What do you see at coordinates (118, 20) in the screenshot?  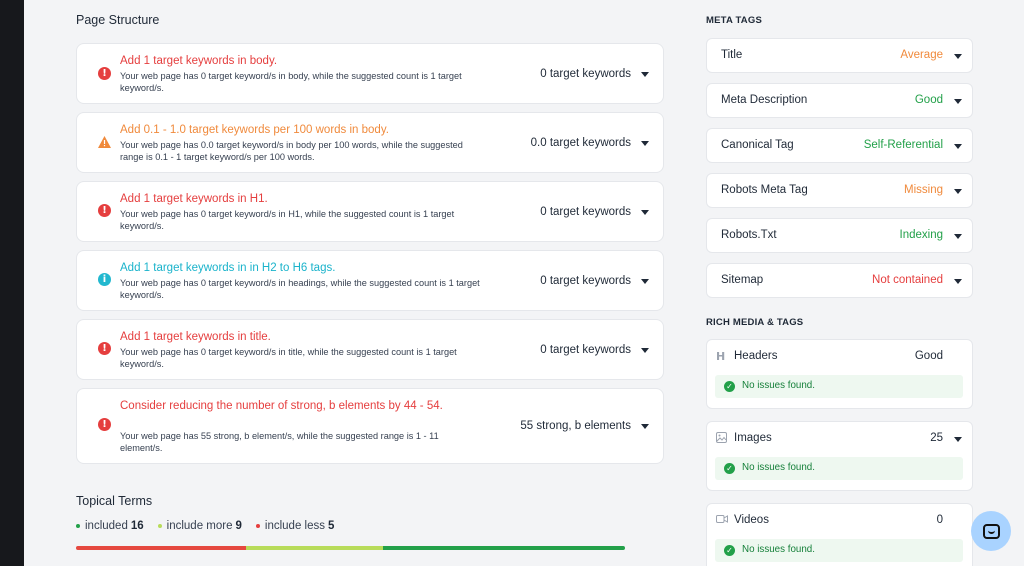 I see `page-structure-heading: Page Structure` at bounding box center [118, 20].